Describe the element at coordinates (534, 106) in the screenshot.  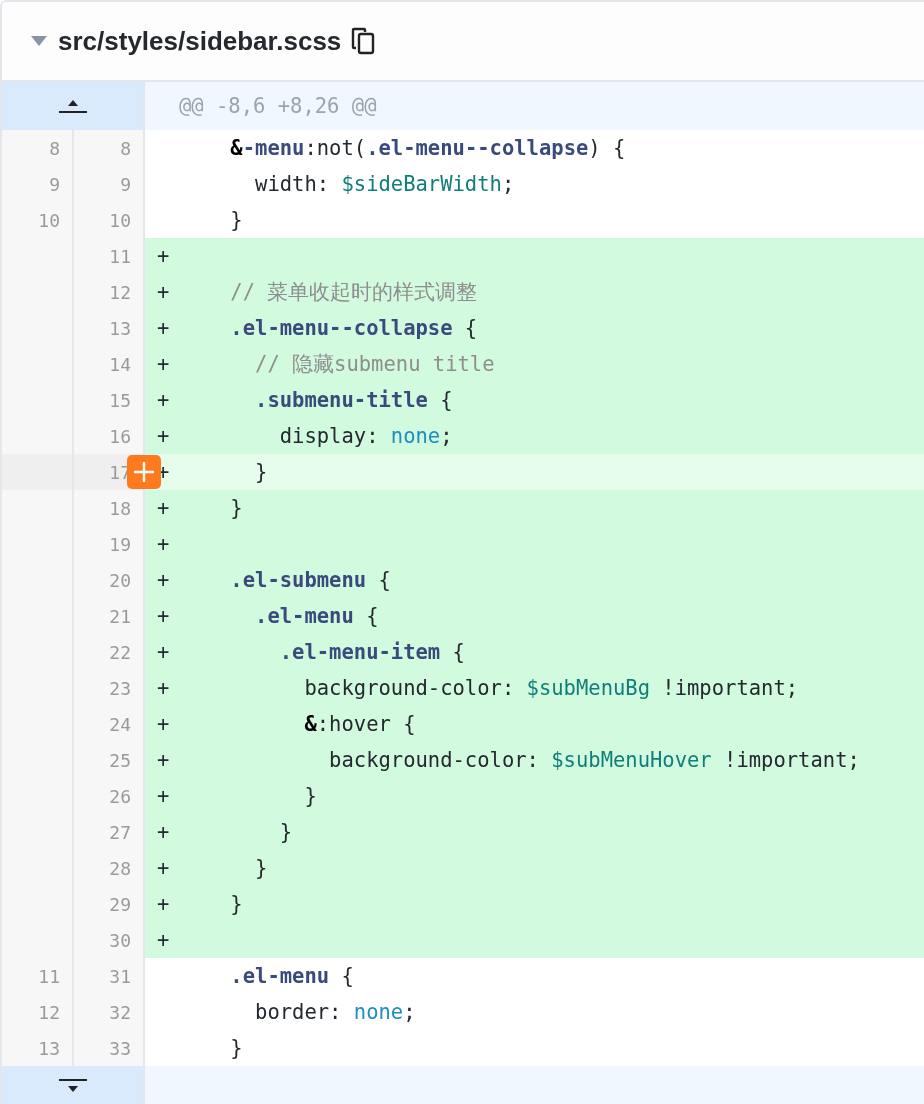
I see `hunk-header: @@ -8,6 +8,26 @@` at that location.